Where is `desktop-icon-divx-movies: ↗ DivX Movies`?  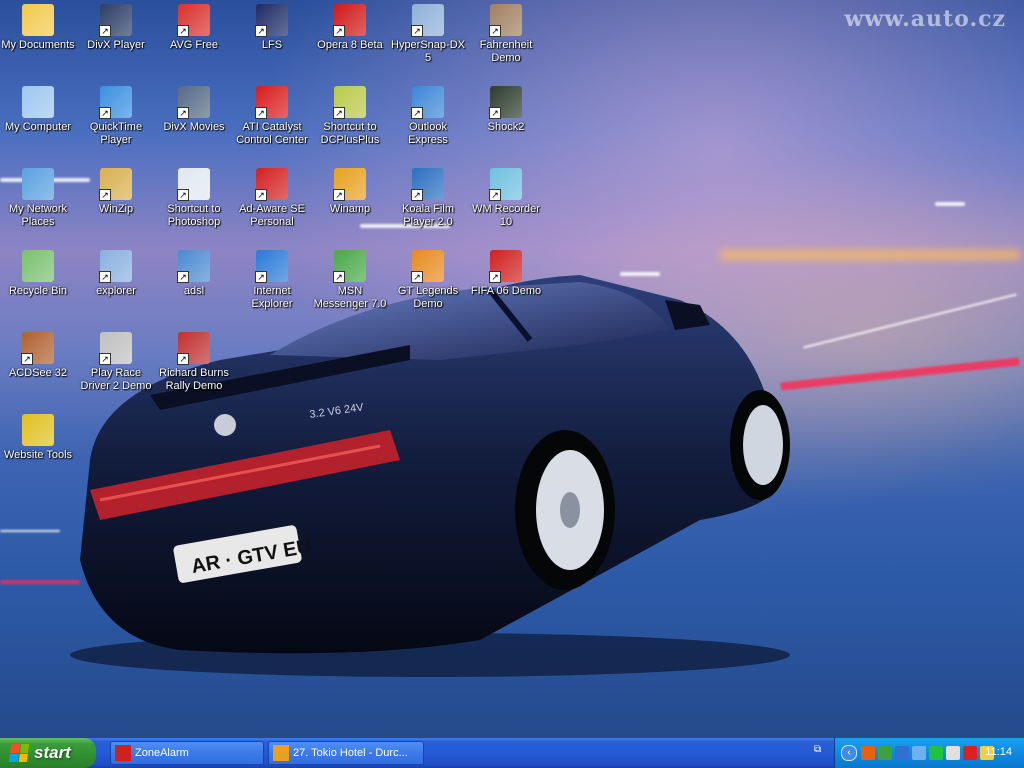 desktop-icon-divx-movies: ↗ DivX Movies is located at coordinates (194, 110).